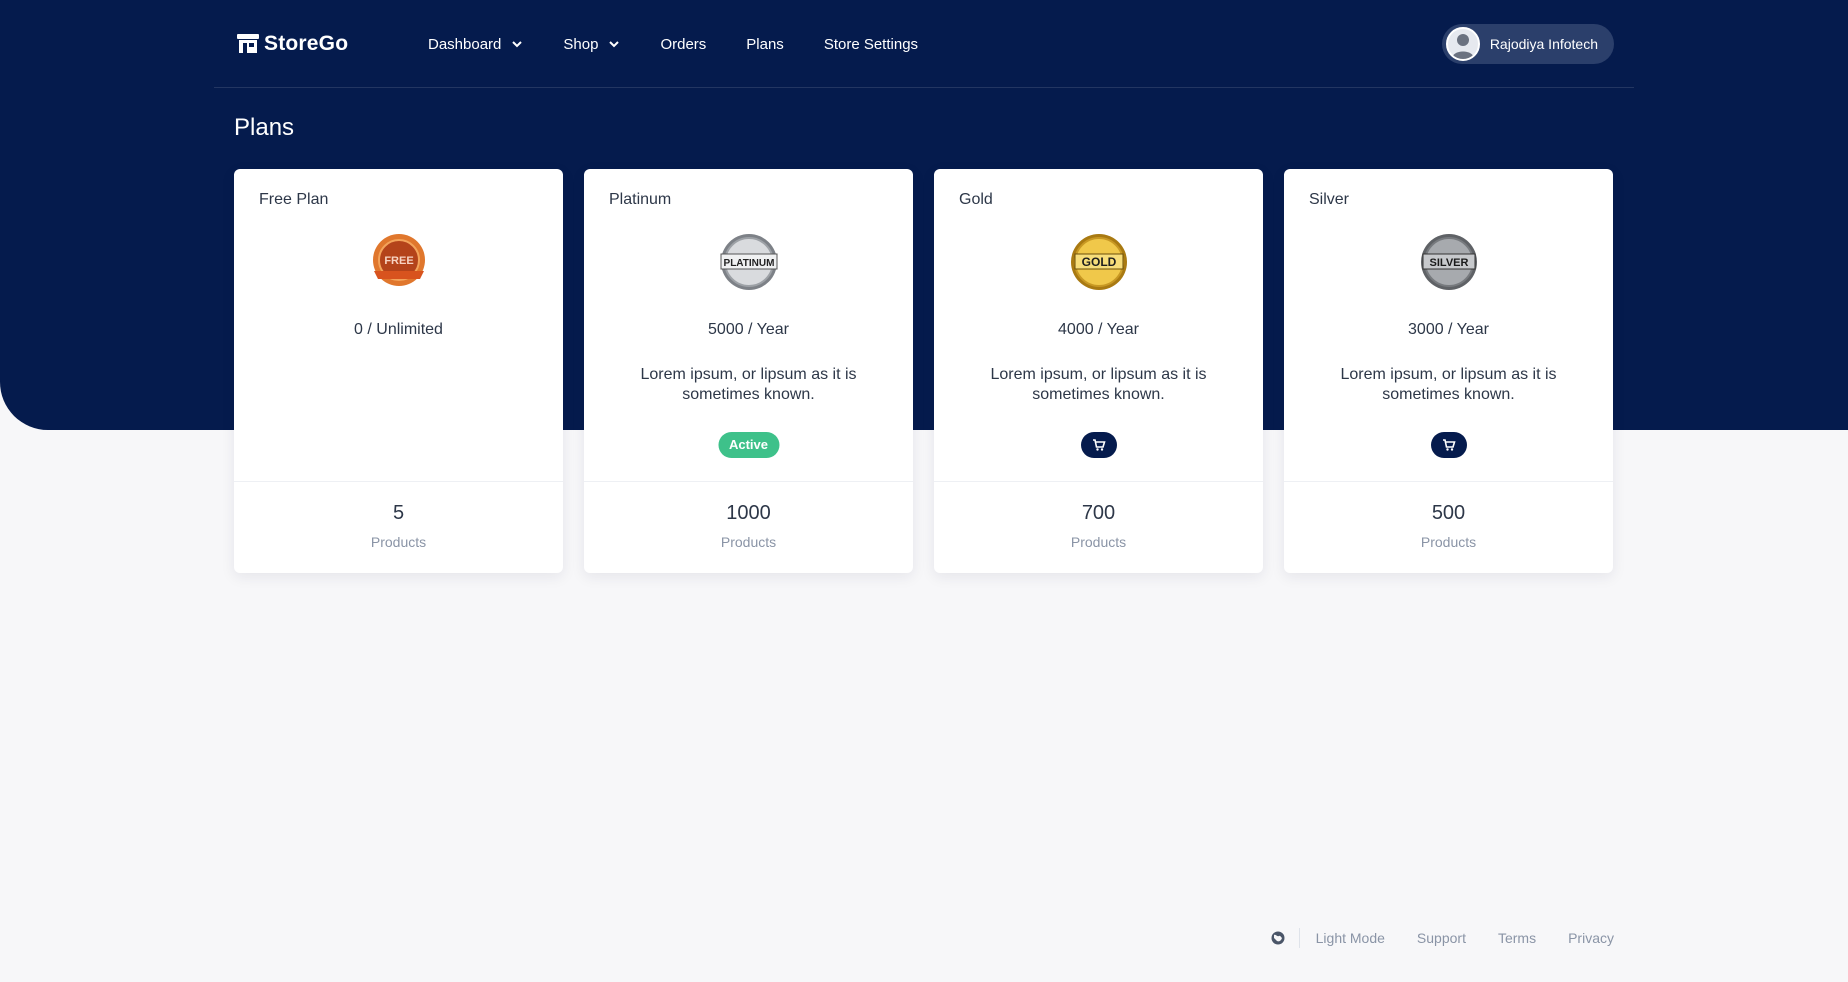 The height and width of the screenshot is (982, 1848). What do you see at coordinates (976, 199) in the screenshot?
I see `plan-name: Gold` at bounding box center [976, 199].